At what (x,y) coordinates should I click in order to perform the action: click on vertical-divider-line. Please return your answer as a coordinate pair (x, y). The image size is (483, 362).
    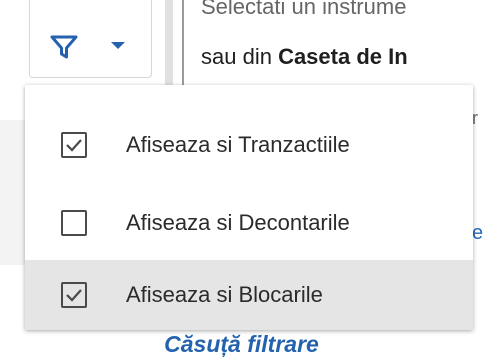
    Looking at the image, I should click on (183, 42).